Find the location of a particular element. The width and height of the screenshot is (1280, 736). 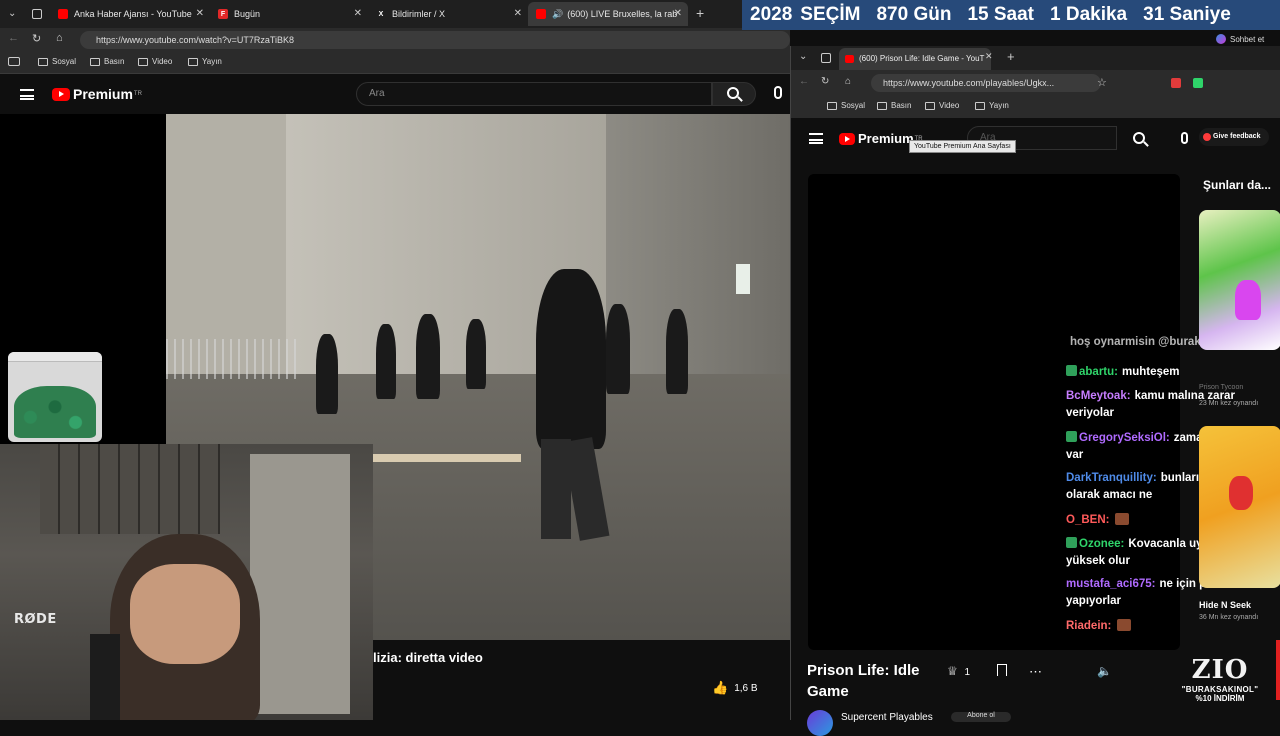

game-card-hide-n-seek is located at coordinates (1239, 507).